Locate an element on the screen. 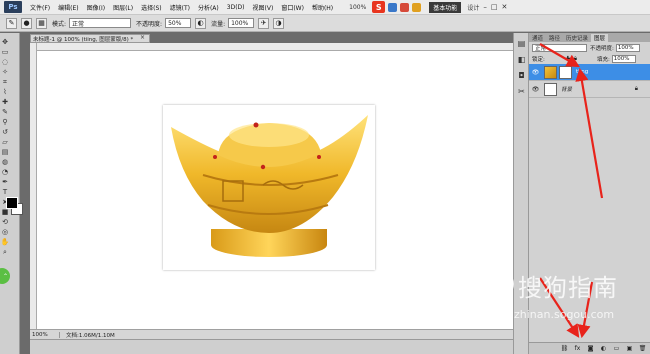 This screenshot has height=354, width=650. dodge-icon: ◔ is located at coordinates (5, 172).